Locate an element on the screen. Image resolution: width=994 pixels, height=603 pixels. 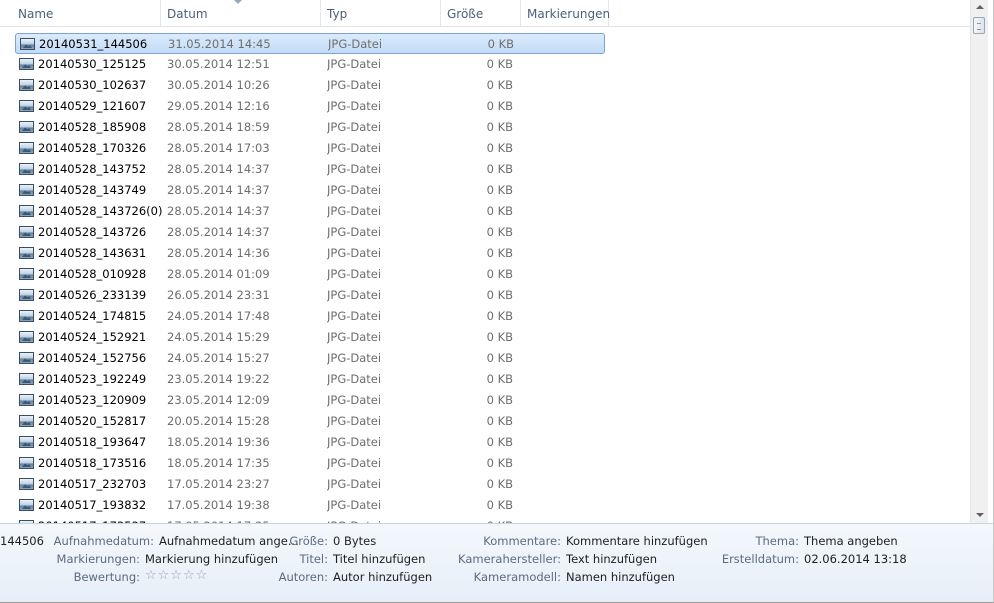
thema-field: Thema angeben is located at coordinates (851, 541).